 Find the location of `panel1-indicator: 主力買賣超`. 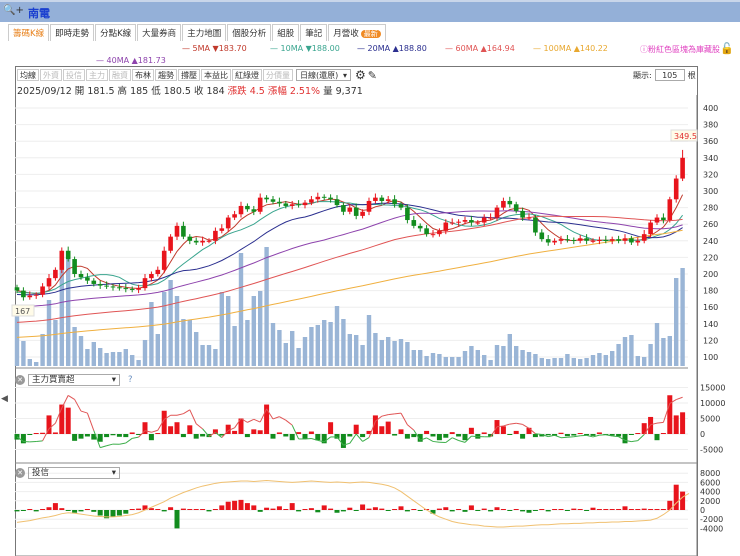

panel1-indicator: 主力買賣超 is located at coordinates (53, 380).